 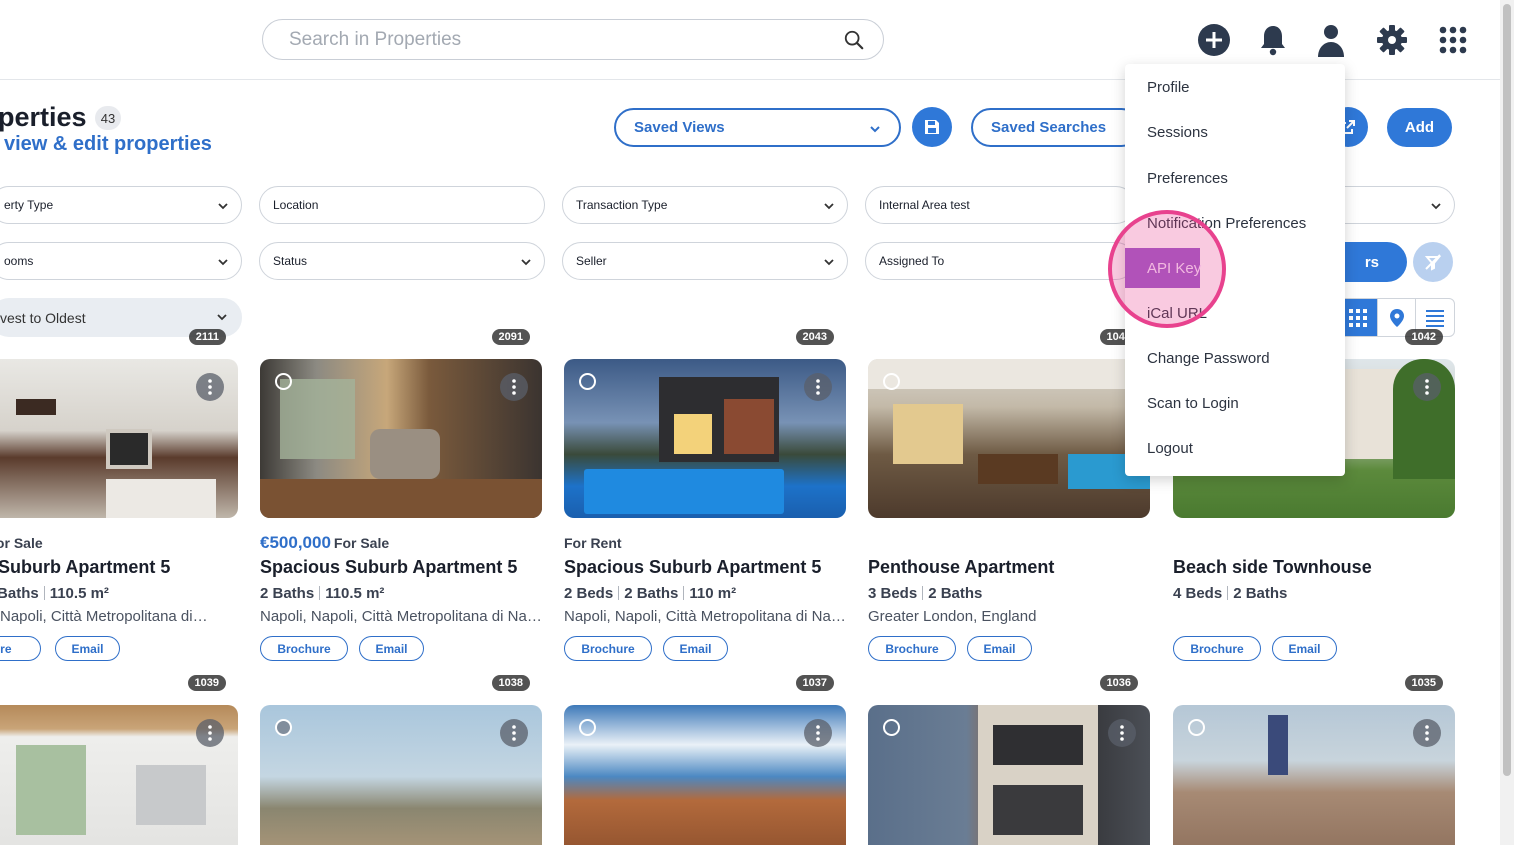 I want to click on bell-icon, so click(x=1273, y=40).